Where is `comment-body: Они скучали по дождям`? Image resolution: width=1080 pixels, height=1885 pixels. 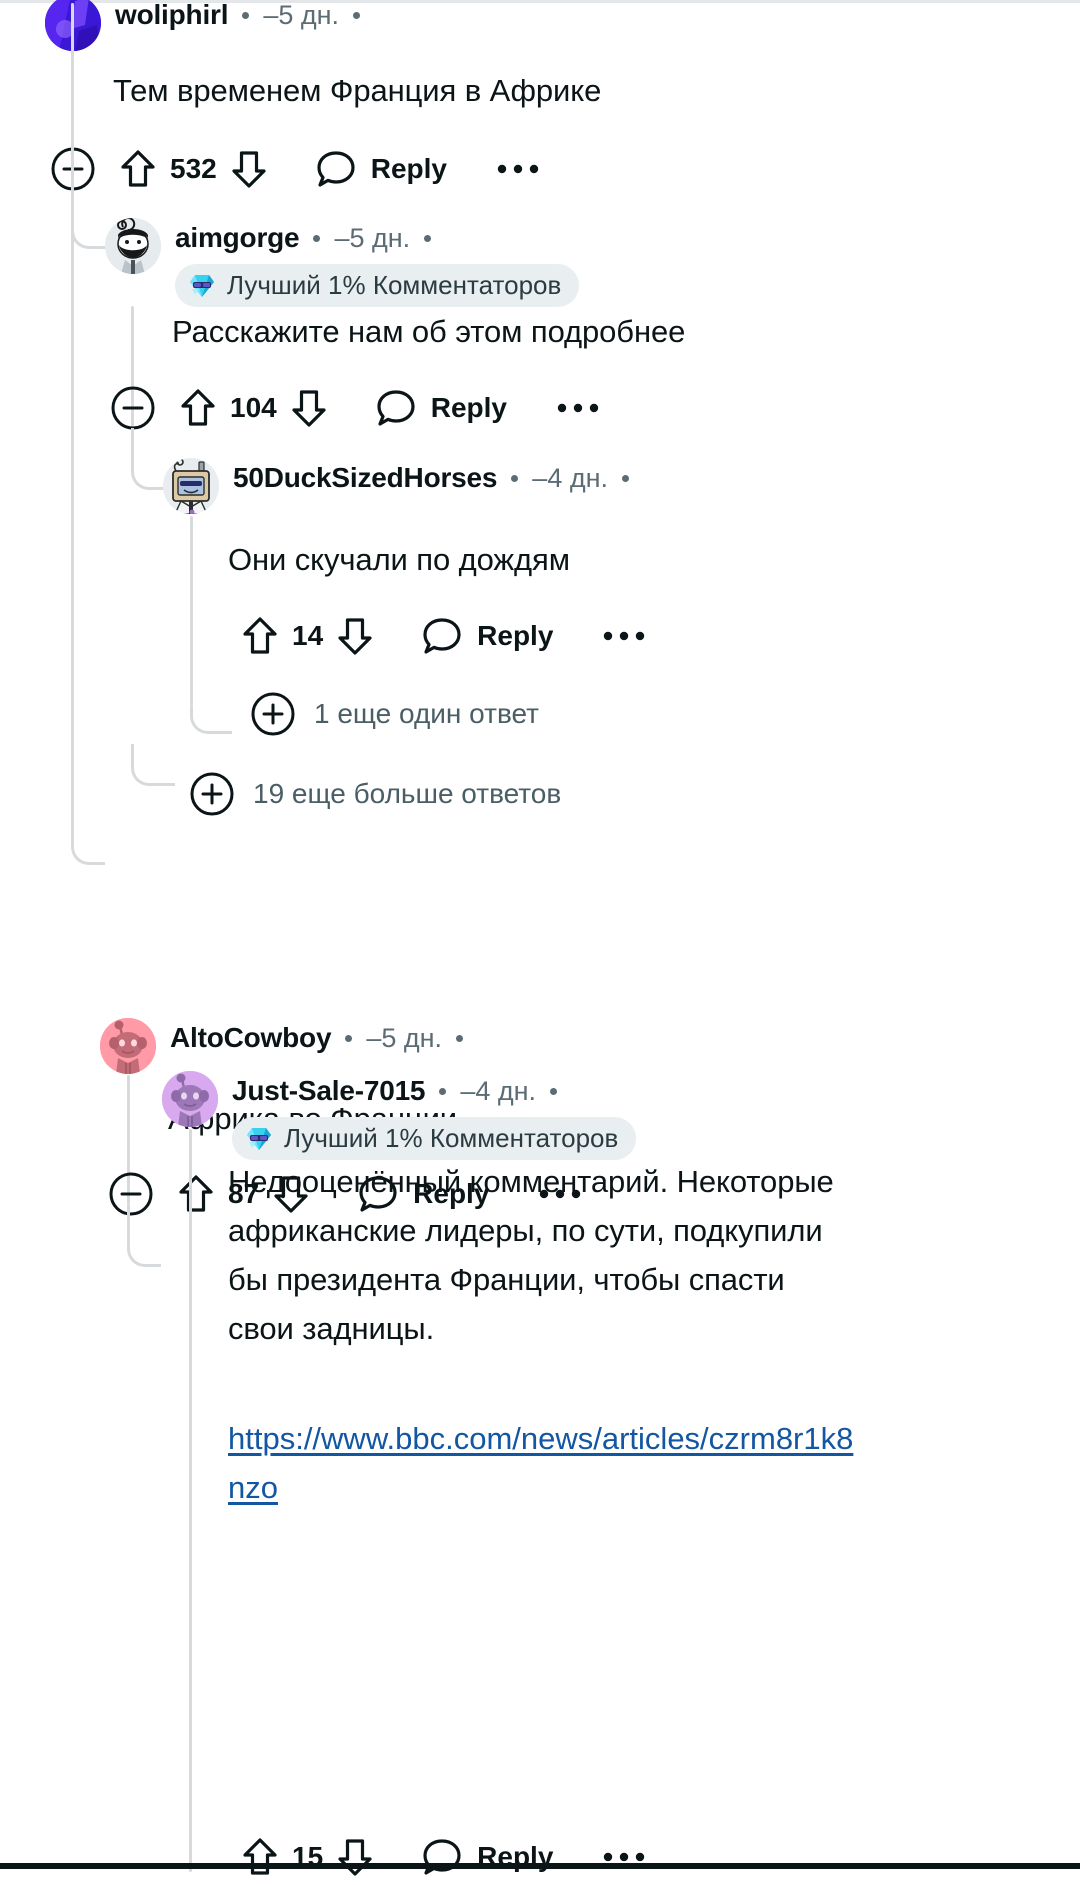 comment-body: Они скучали по дождям is located at coordinates (399, 559).